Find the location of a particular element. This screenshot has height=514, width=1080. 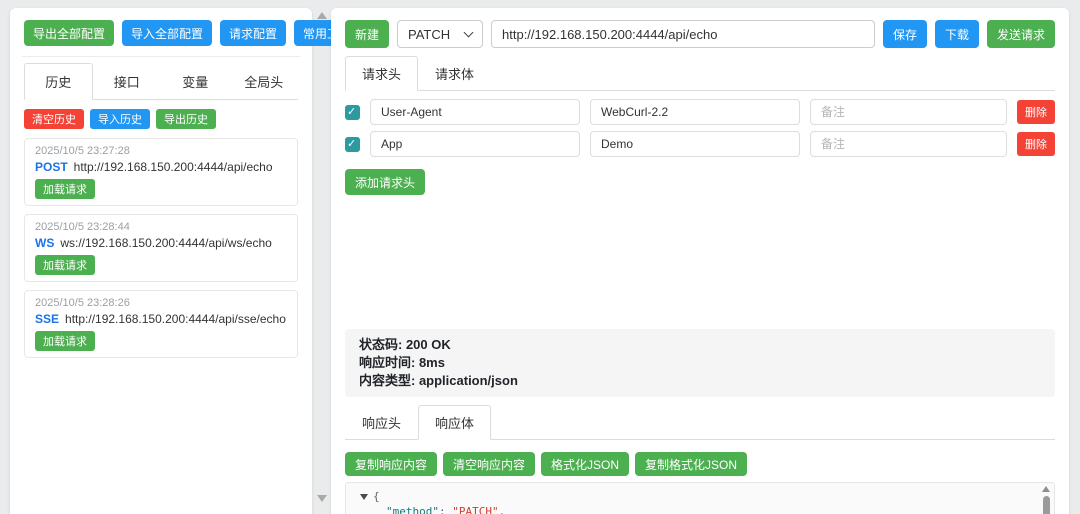

import-all-config-button: 导入全部配置 is located at coordinates (167, 33).